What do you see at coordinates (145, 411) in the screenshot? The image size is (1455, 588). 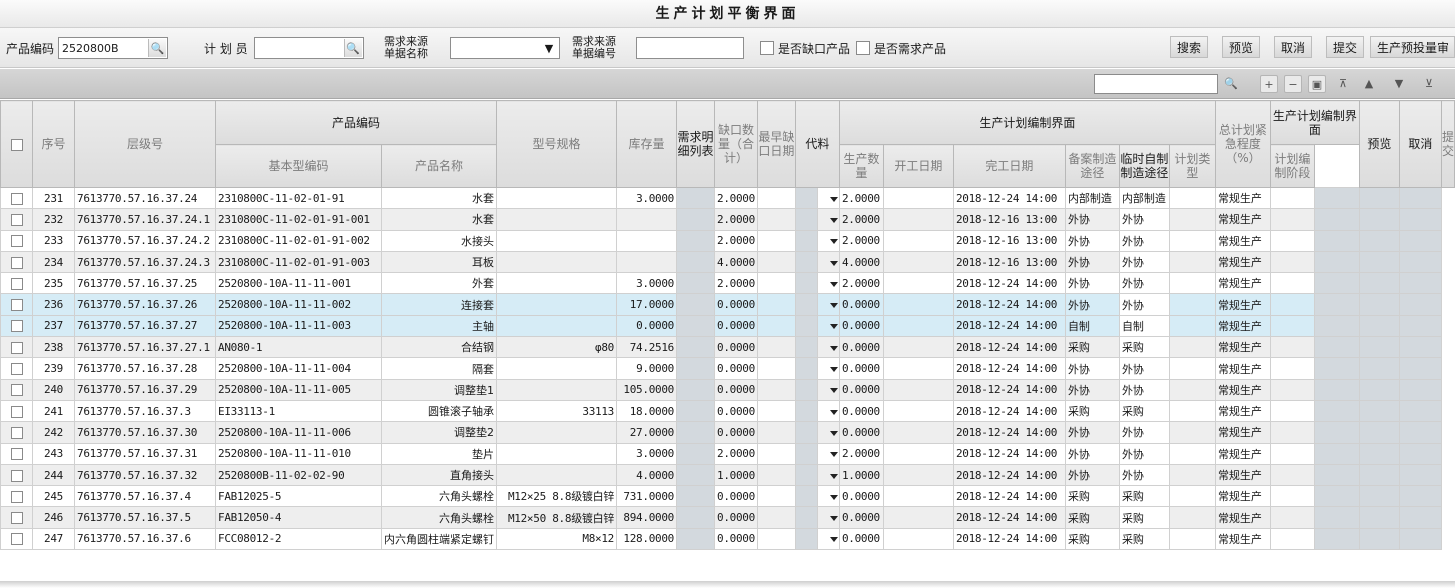 I see `cell-level: 7613770.57.16.37.3` at bounding box center [145, 411].